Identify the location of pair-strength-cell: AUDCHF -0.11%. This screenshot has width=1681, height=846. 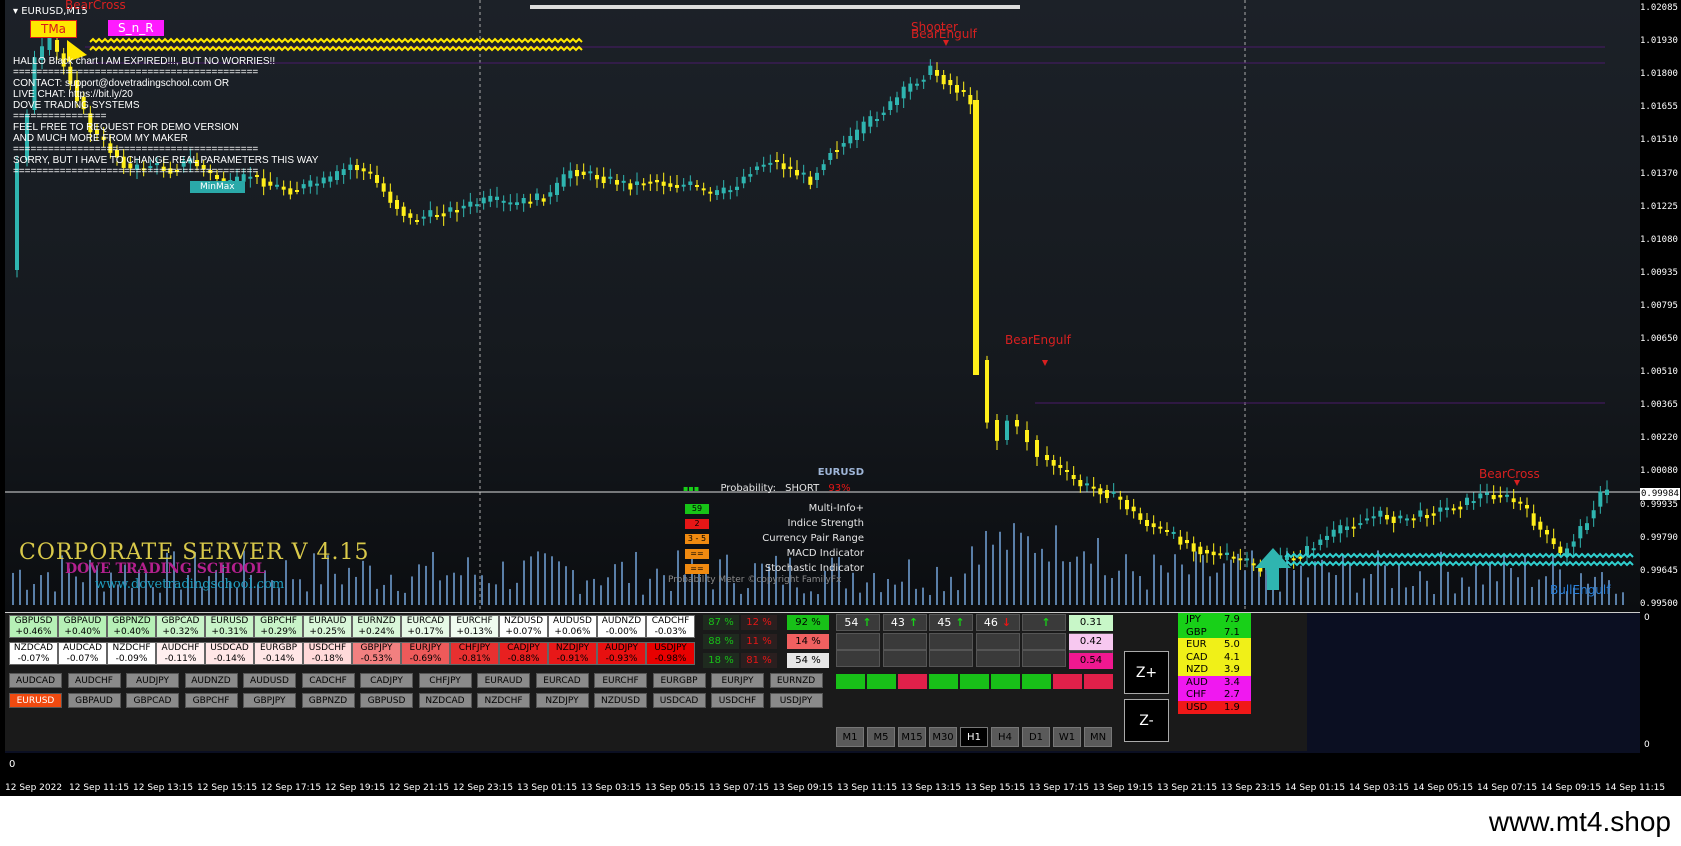
(180, 653).